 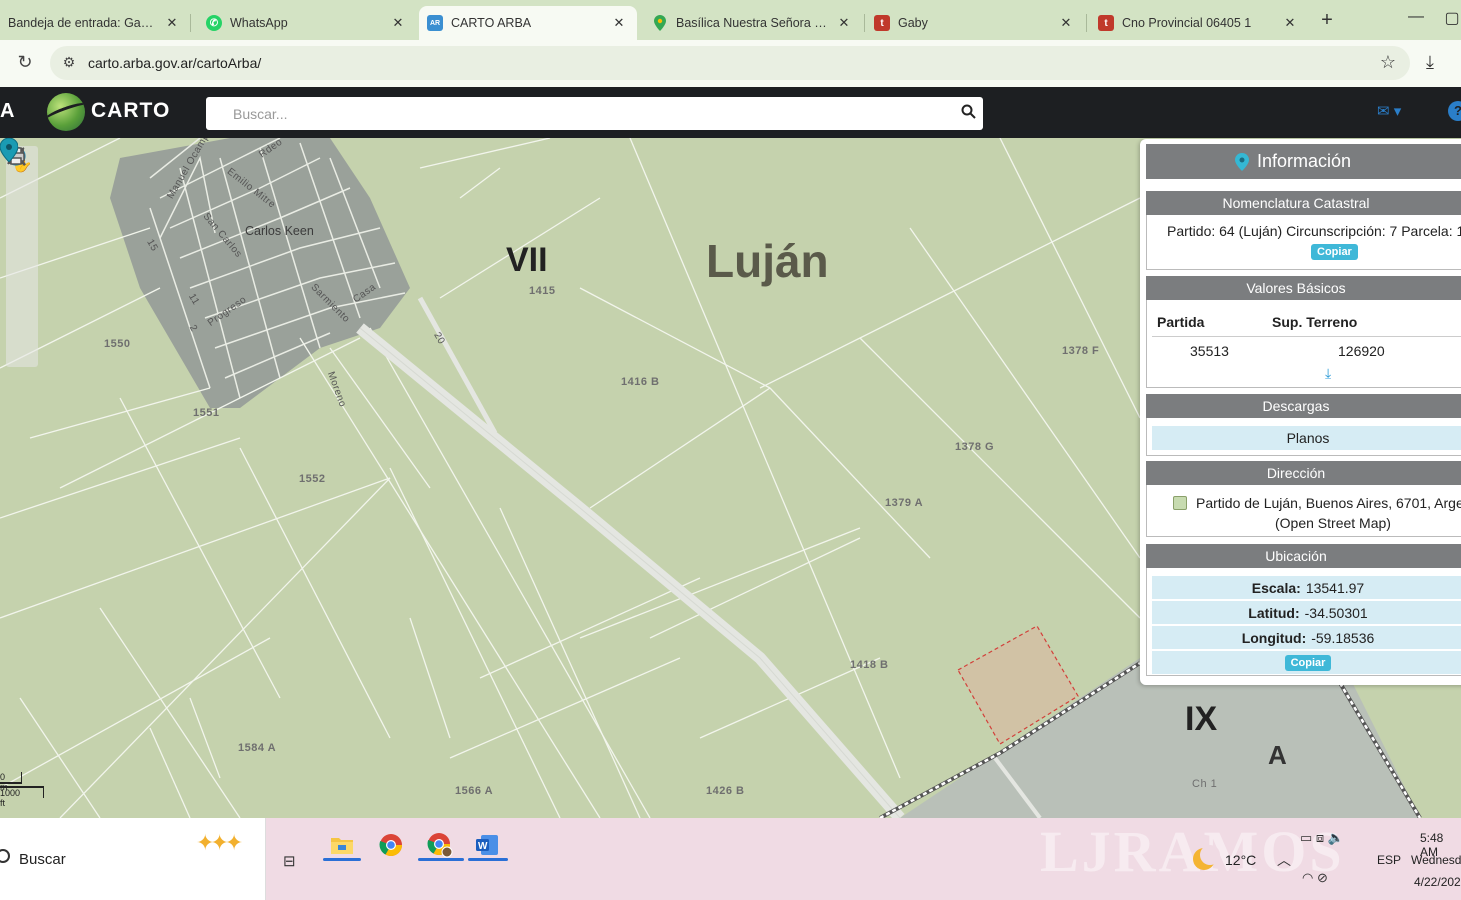 I want to click on copilot-sparkle-icon: ✦✦✦, so click(x=219, y=843).